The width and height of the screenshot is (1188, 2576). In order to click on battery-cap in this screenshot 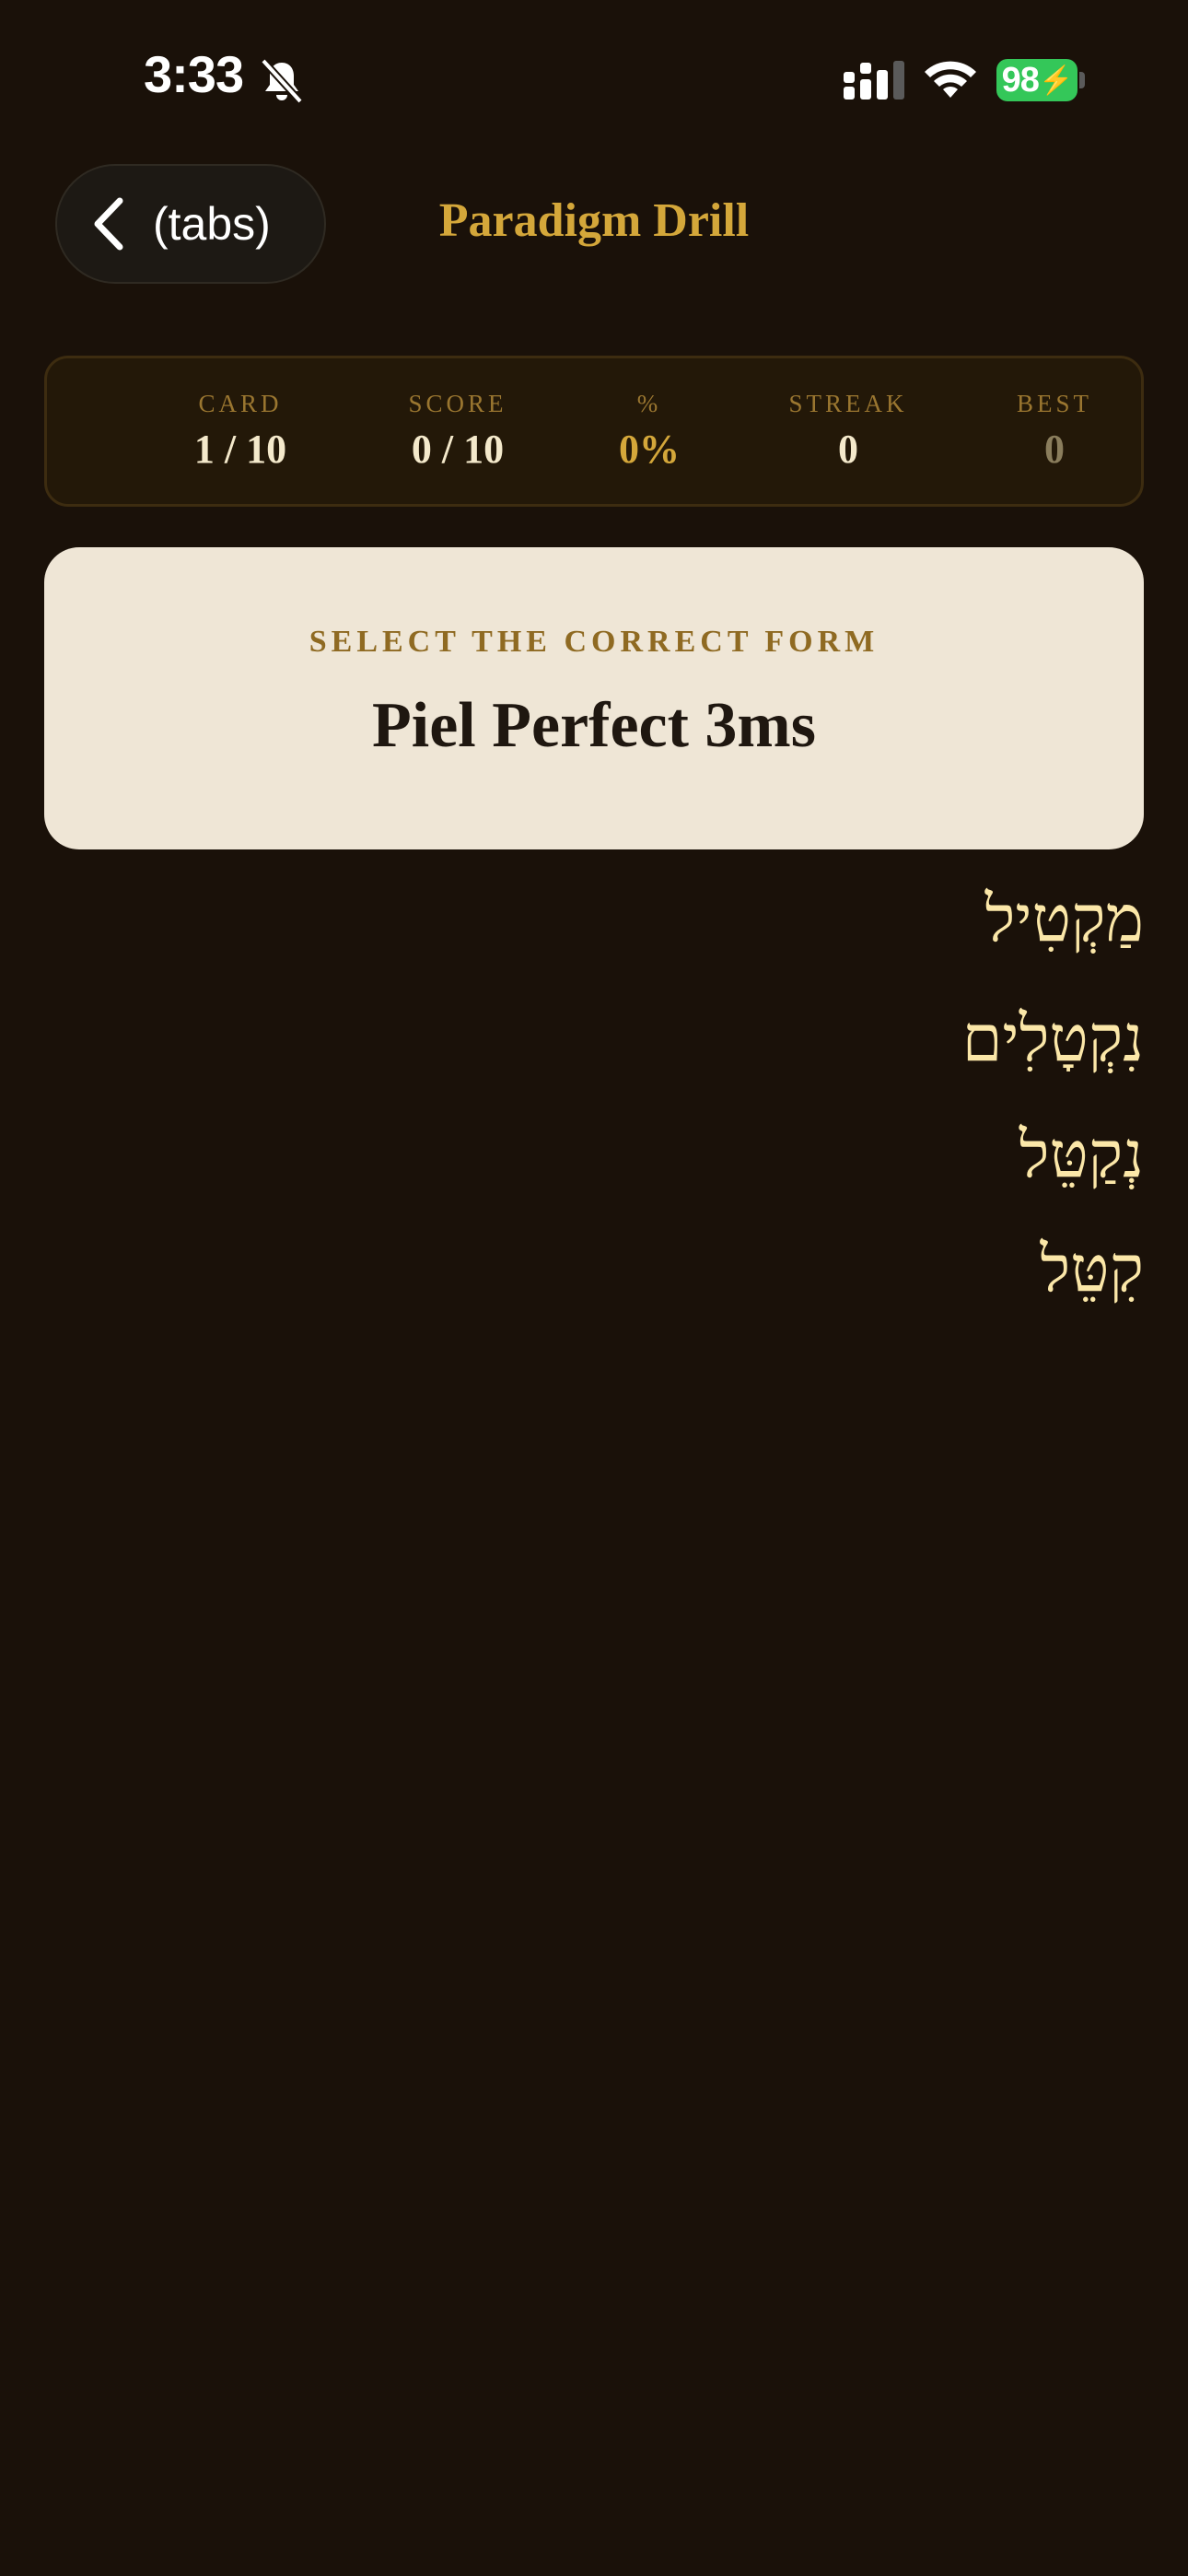, I will do `click(1082, 80)`.